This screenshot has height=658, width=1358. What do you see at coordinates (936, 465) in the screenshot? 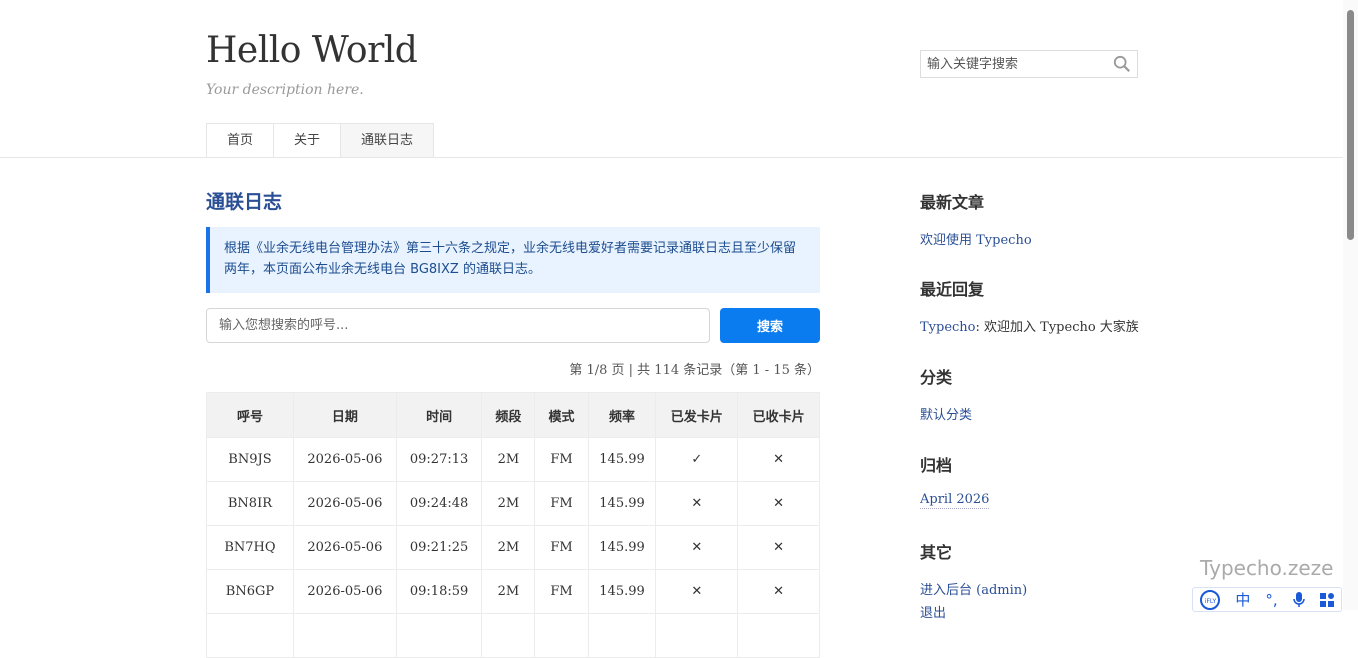
I see `widget-title: 归档` at bounding box center [936, 465].